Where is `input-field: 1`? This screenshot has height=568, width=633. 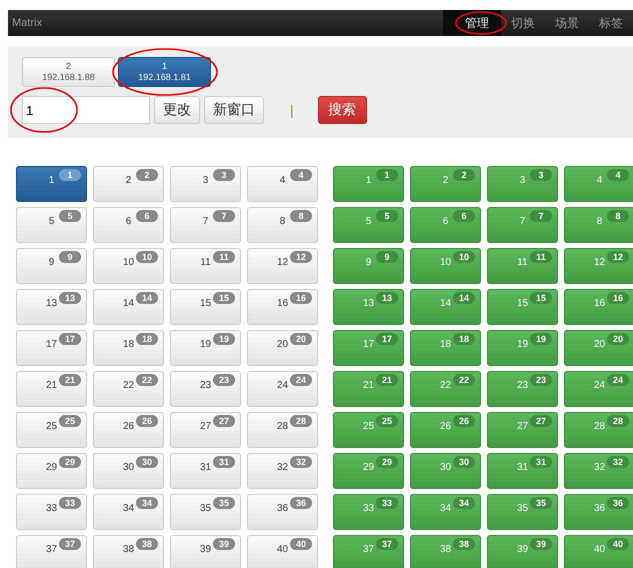
input-field: 1 is located at coordinates (86, 110).